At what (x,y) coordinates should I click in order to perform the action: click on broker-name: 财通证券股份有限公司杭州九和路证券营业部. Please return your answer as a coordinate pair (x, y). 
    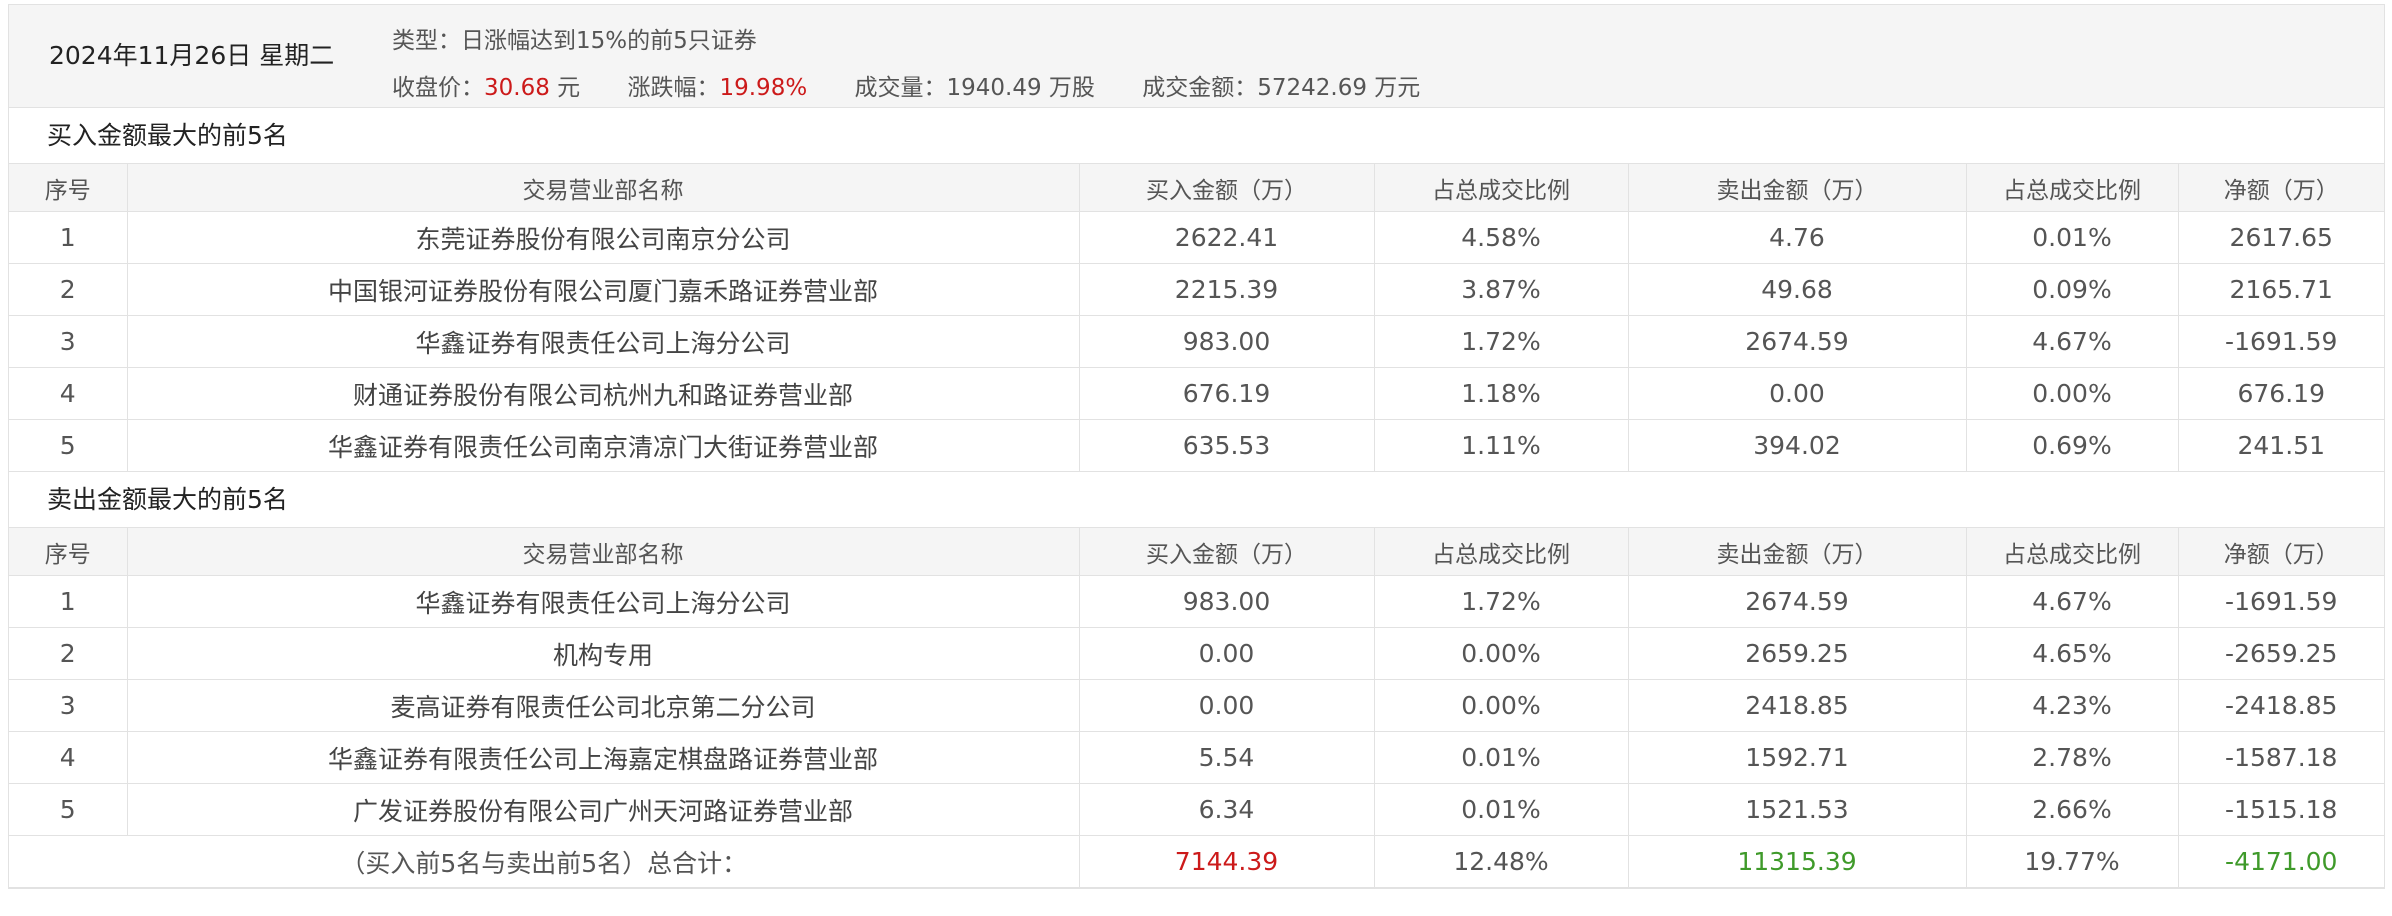
    Looking at the image, I should click on (603, 393).